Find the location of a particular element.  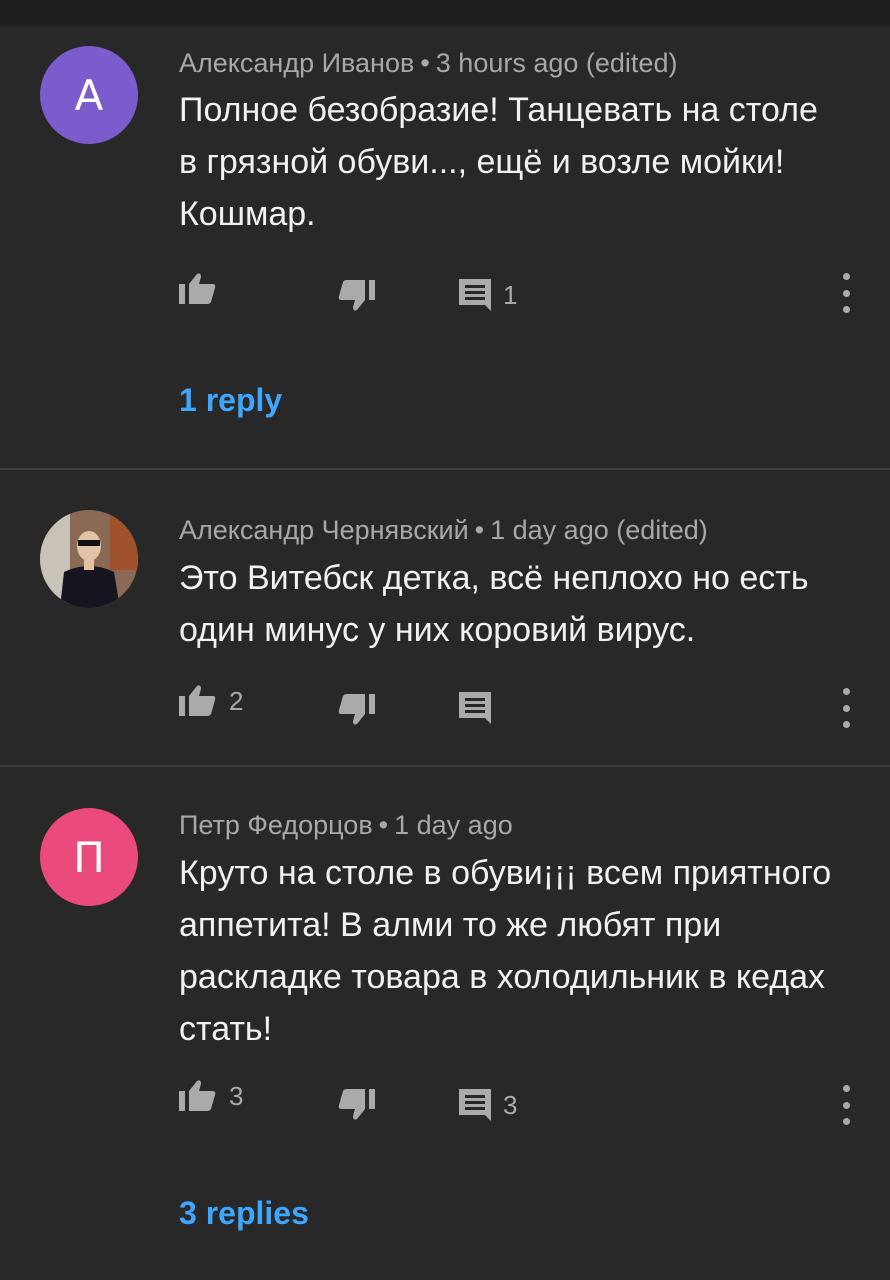

like-button: 2 is located at coordinates (211, 701).